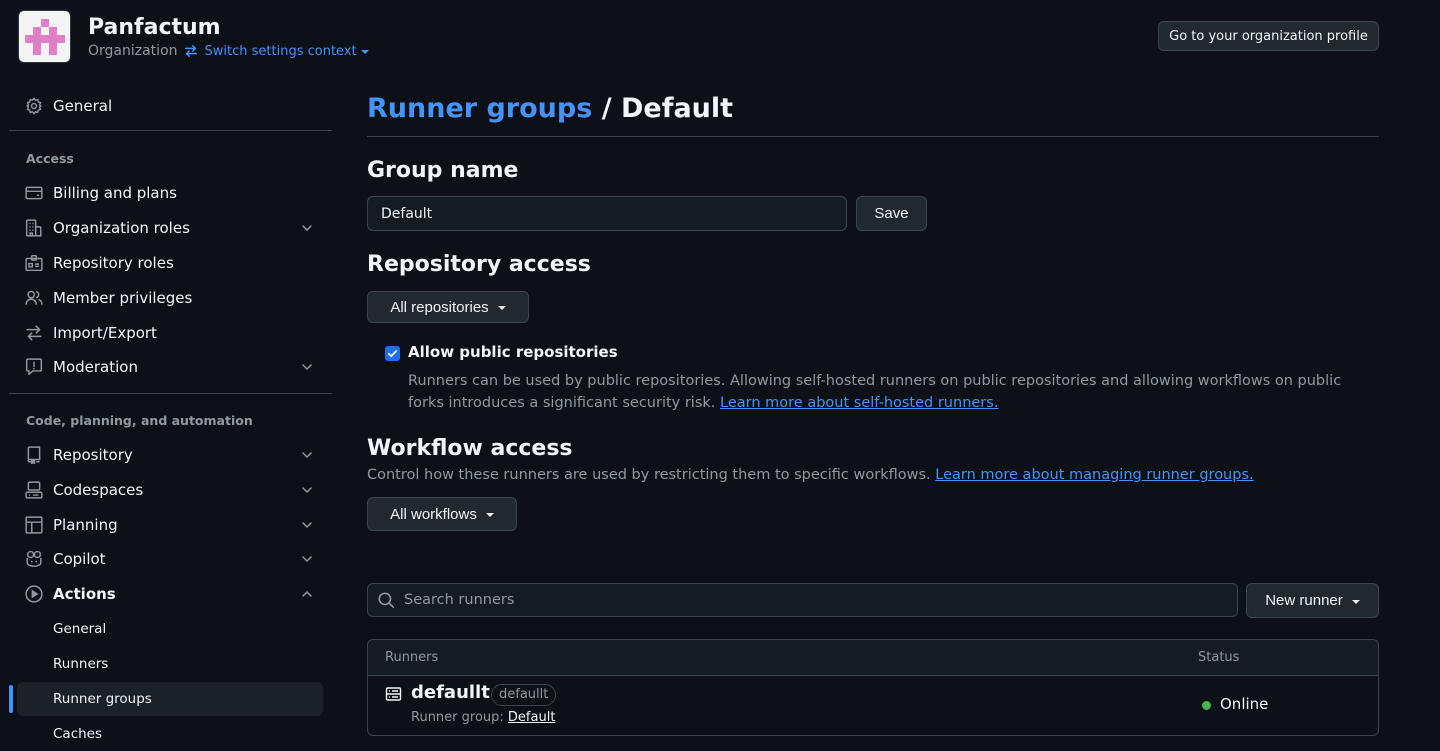 This screenshot has height=751, width=1440. What do you see at coordinates (287, 51) in the screenshot?
I see `switch-settings-context-button: Switch settings context` at bounding box center [287, 51].